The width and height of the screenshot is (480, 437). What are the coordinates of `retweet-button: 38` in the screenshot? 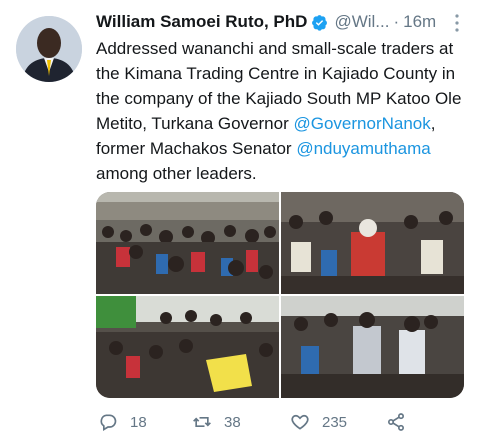 It's located at (216, 422).